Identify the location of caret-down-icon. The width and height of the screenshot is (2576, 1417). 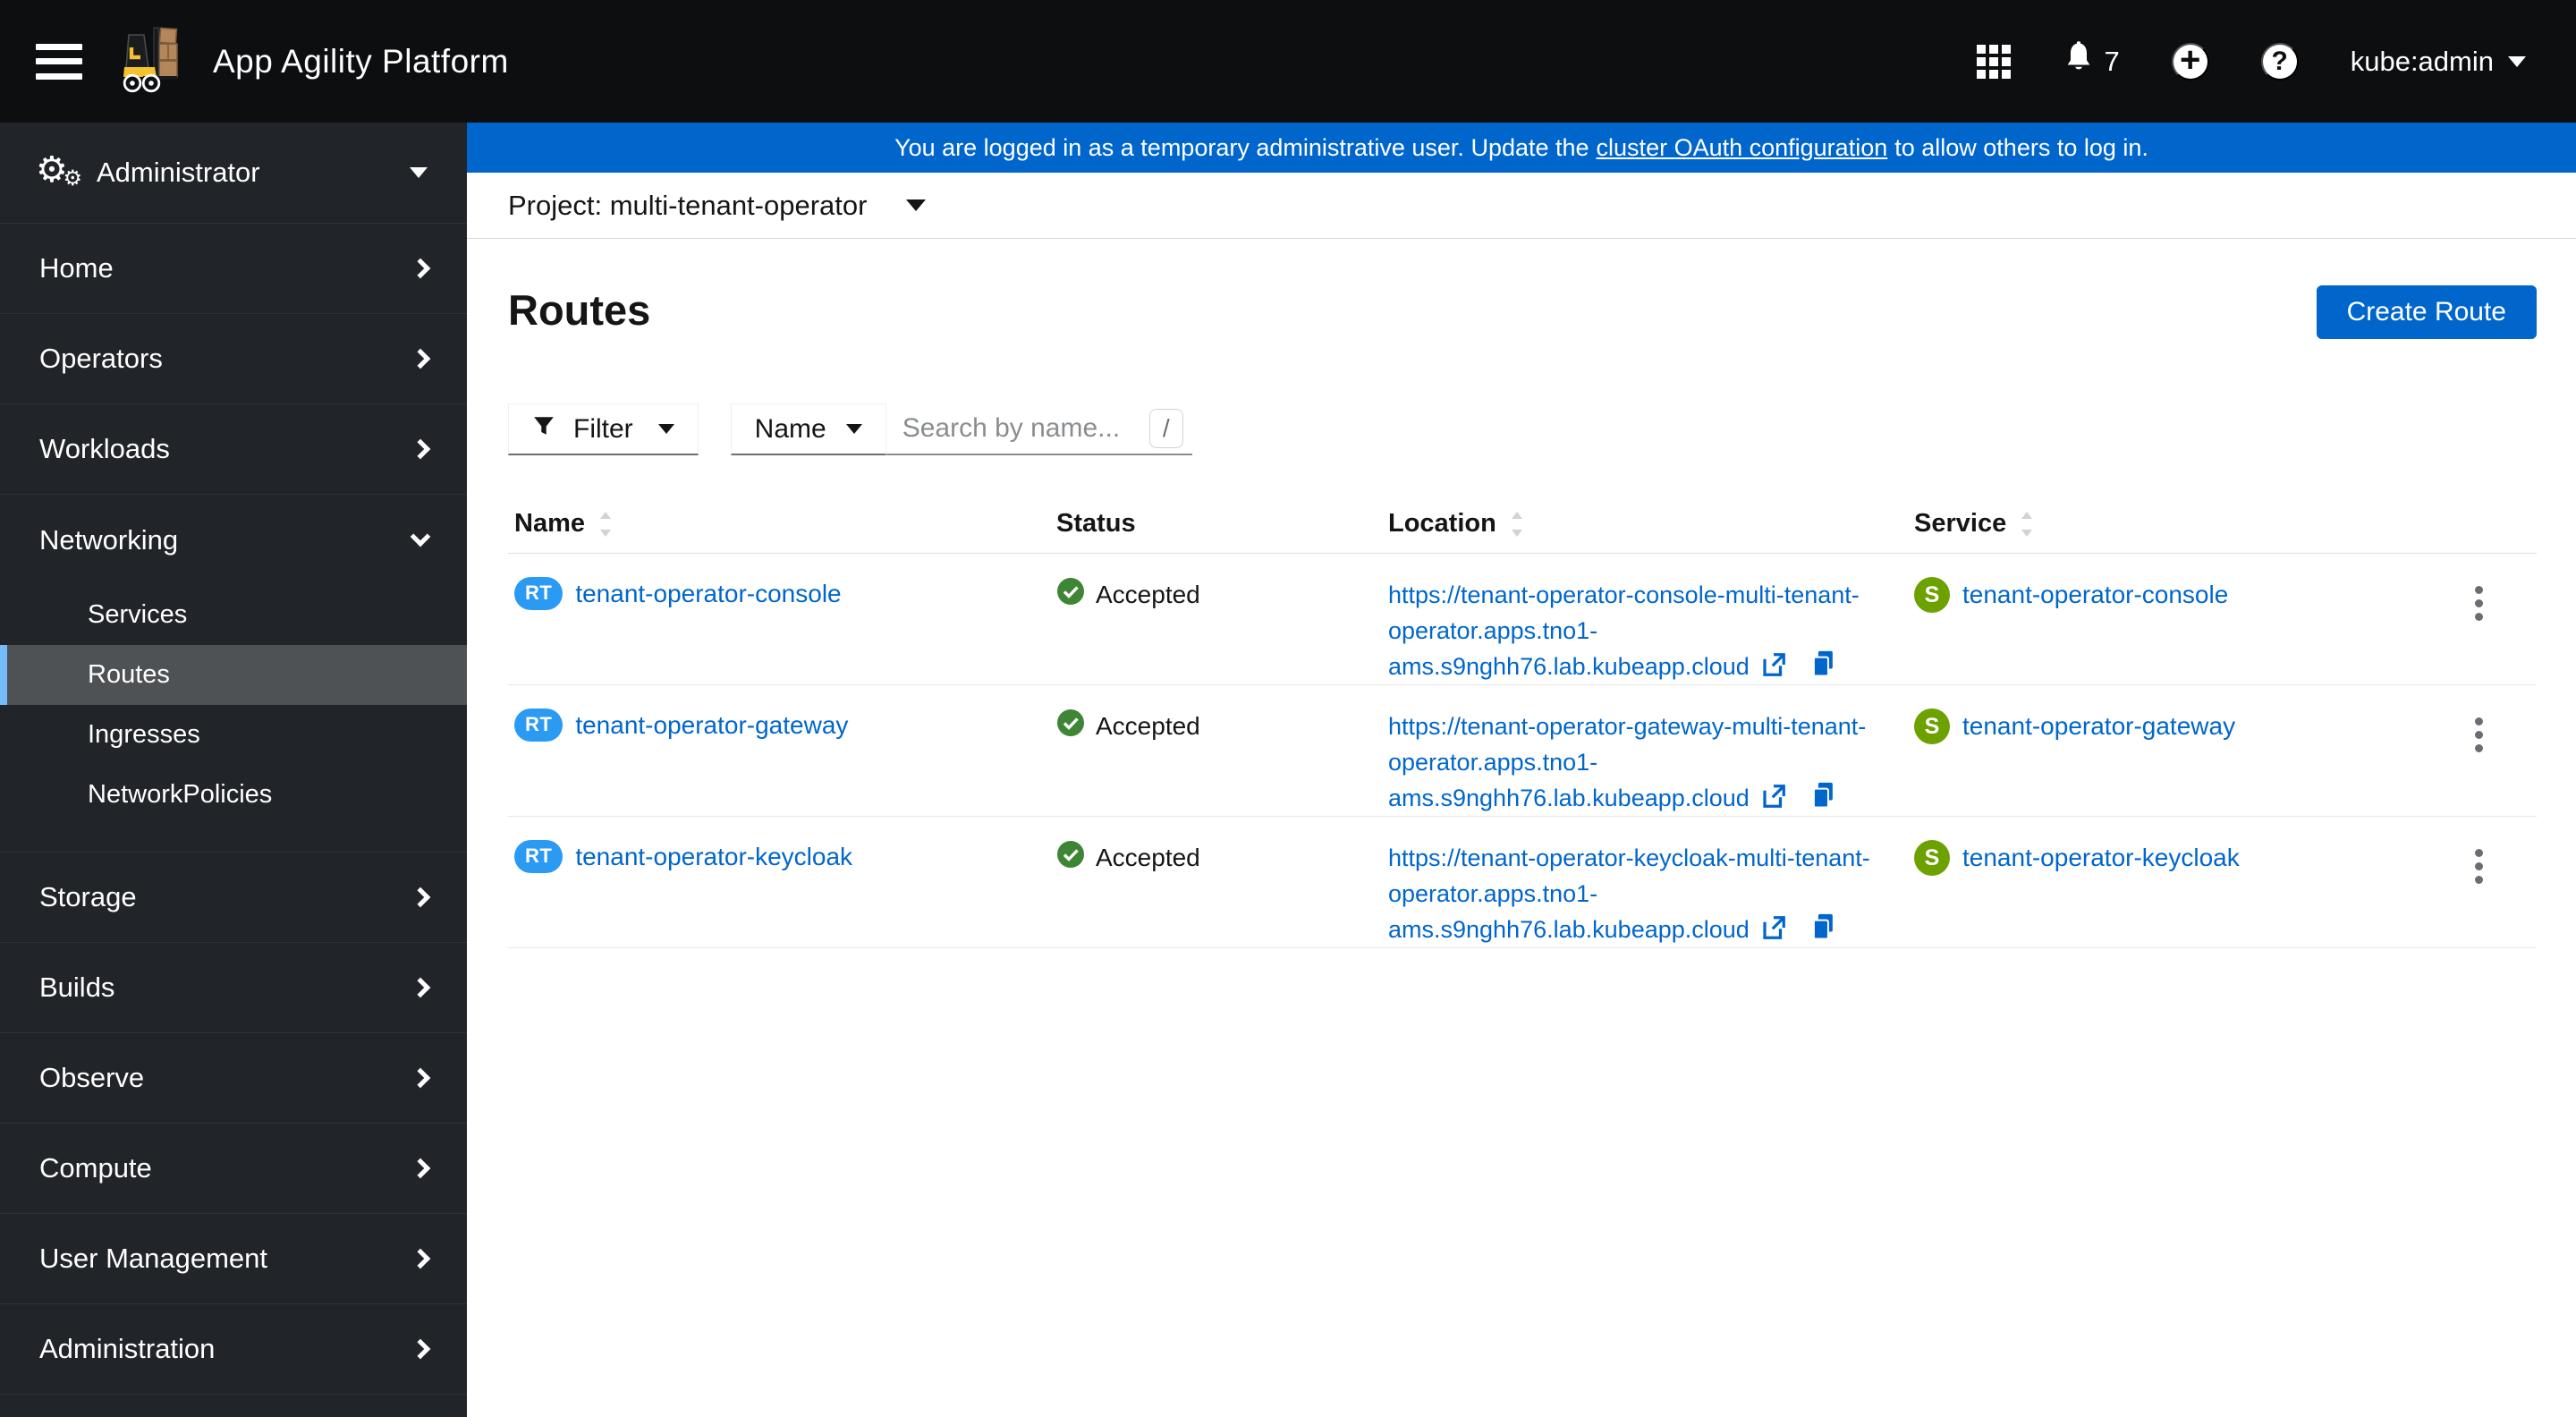
(665, 429).